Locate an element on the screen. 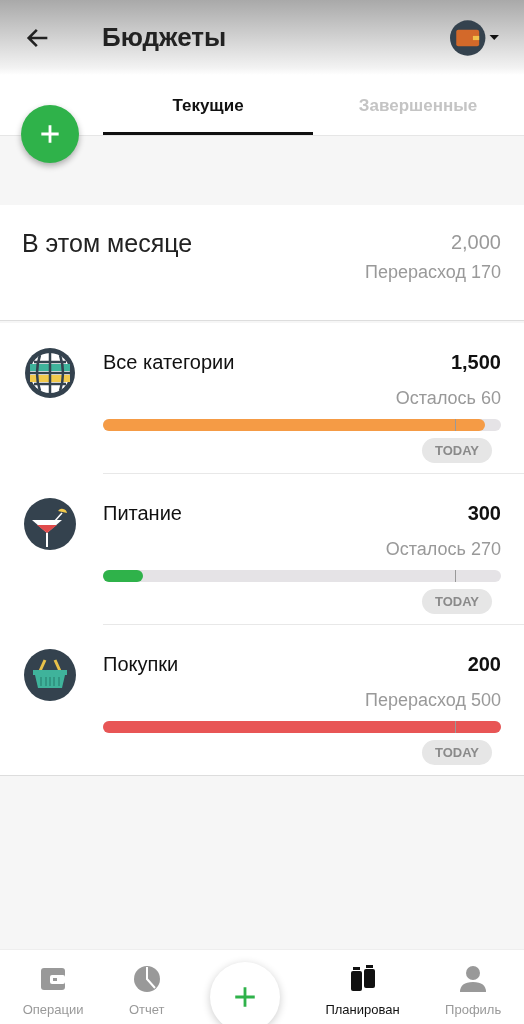 The height and width of the screenshot is (1024, 524). budget-amount: 300 is located at coordinates (484, 513).